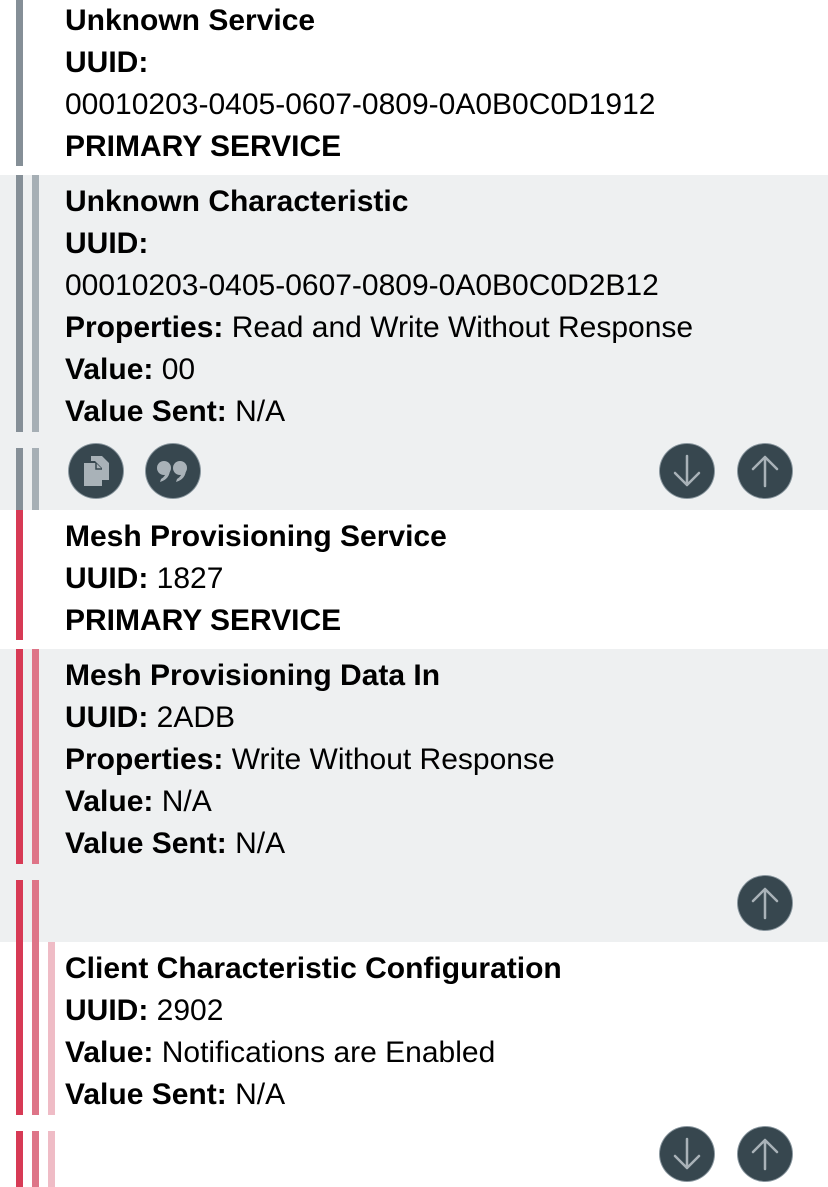 This screenshot has width=828, height=1187. Describe the element at coordinates (190, 20) in the screenshot. I see `service-name: Unknown Service` at that location.